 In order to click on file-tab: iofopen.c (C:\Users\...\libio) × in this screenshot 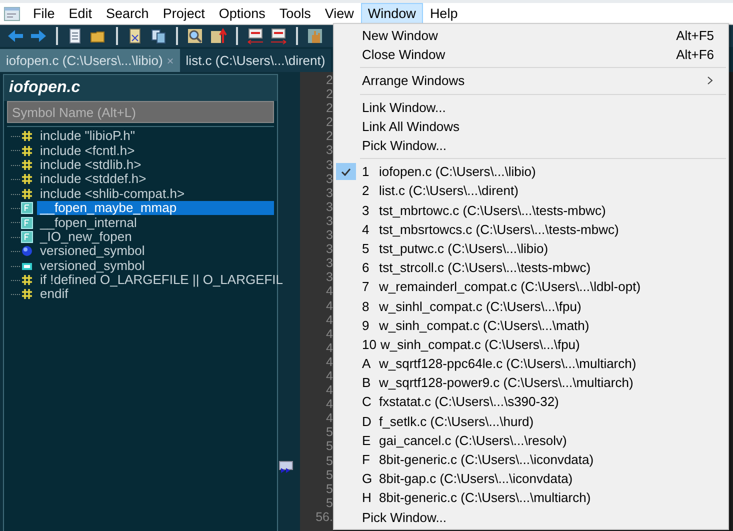, I will do `click(90, 60)`.